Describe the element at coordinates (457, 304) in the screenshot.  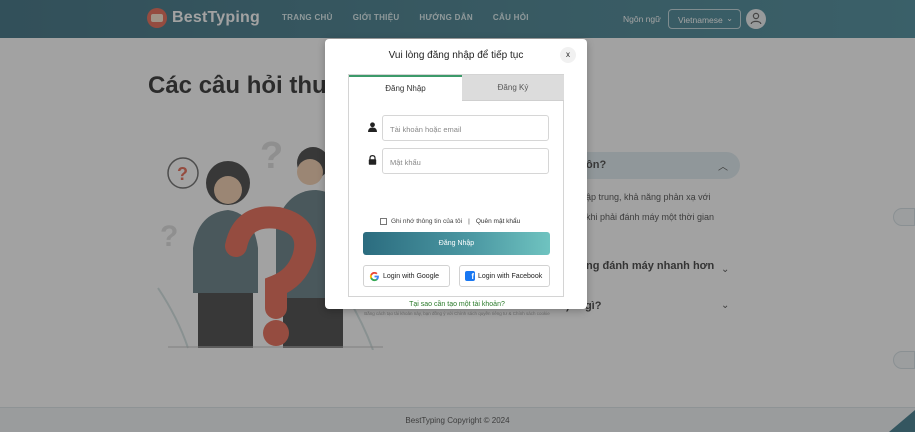
I see `why-account-link: Tại sao cần tạo một tài khoản?` at that location.